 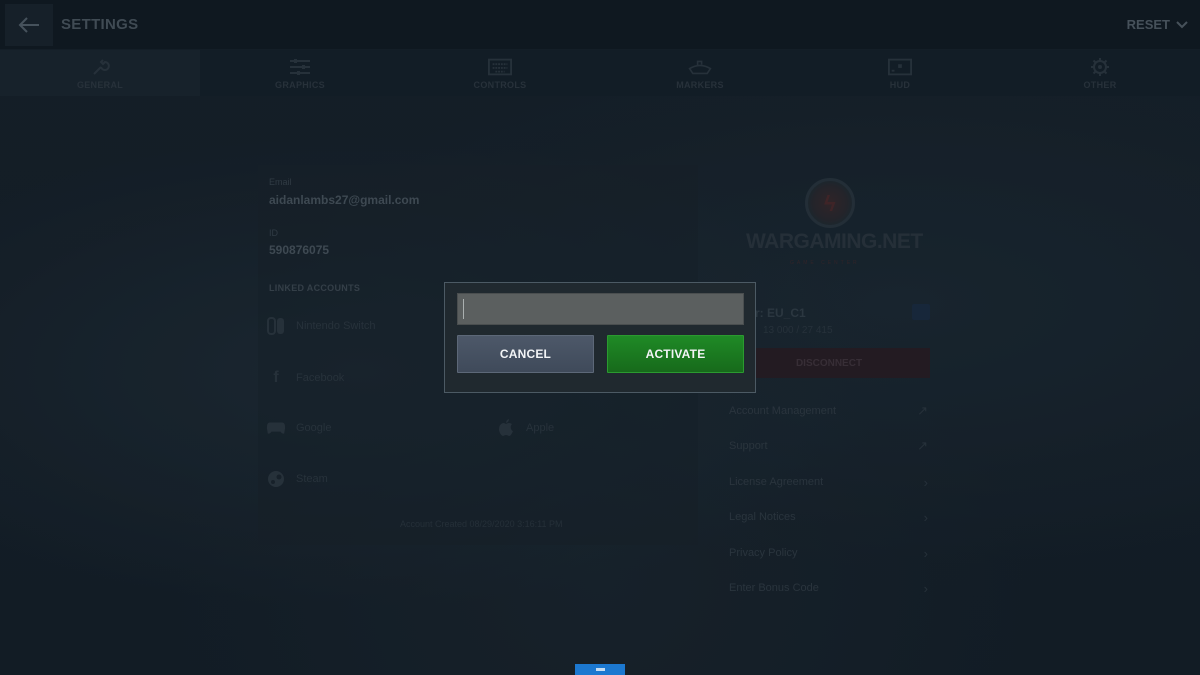 I want to click on bottom-handle, so click(x=600, y=669).